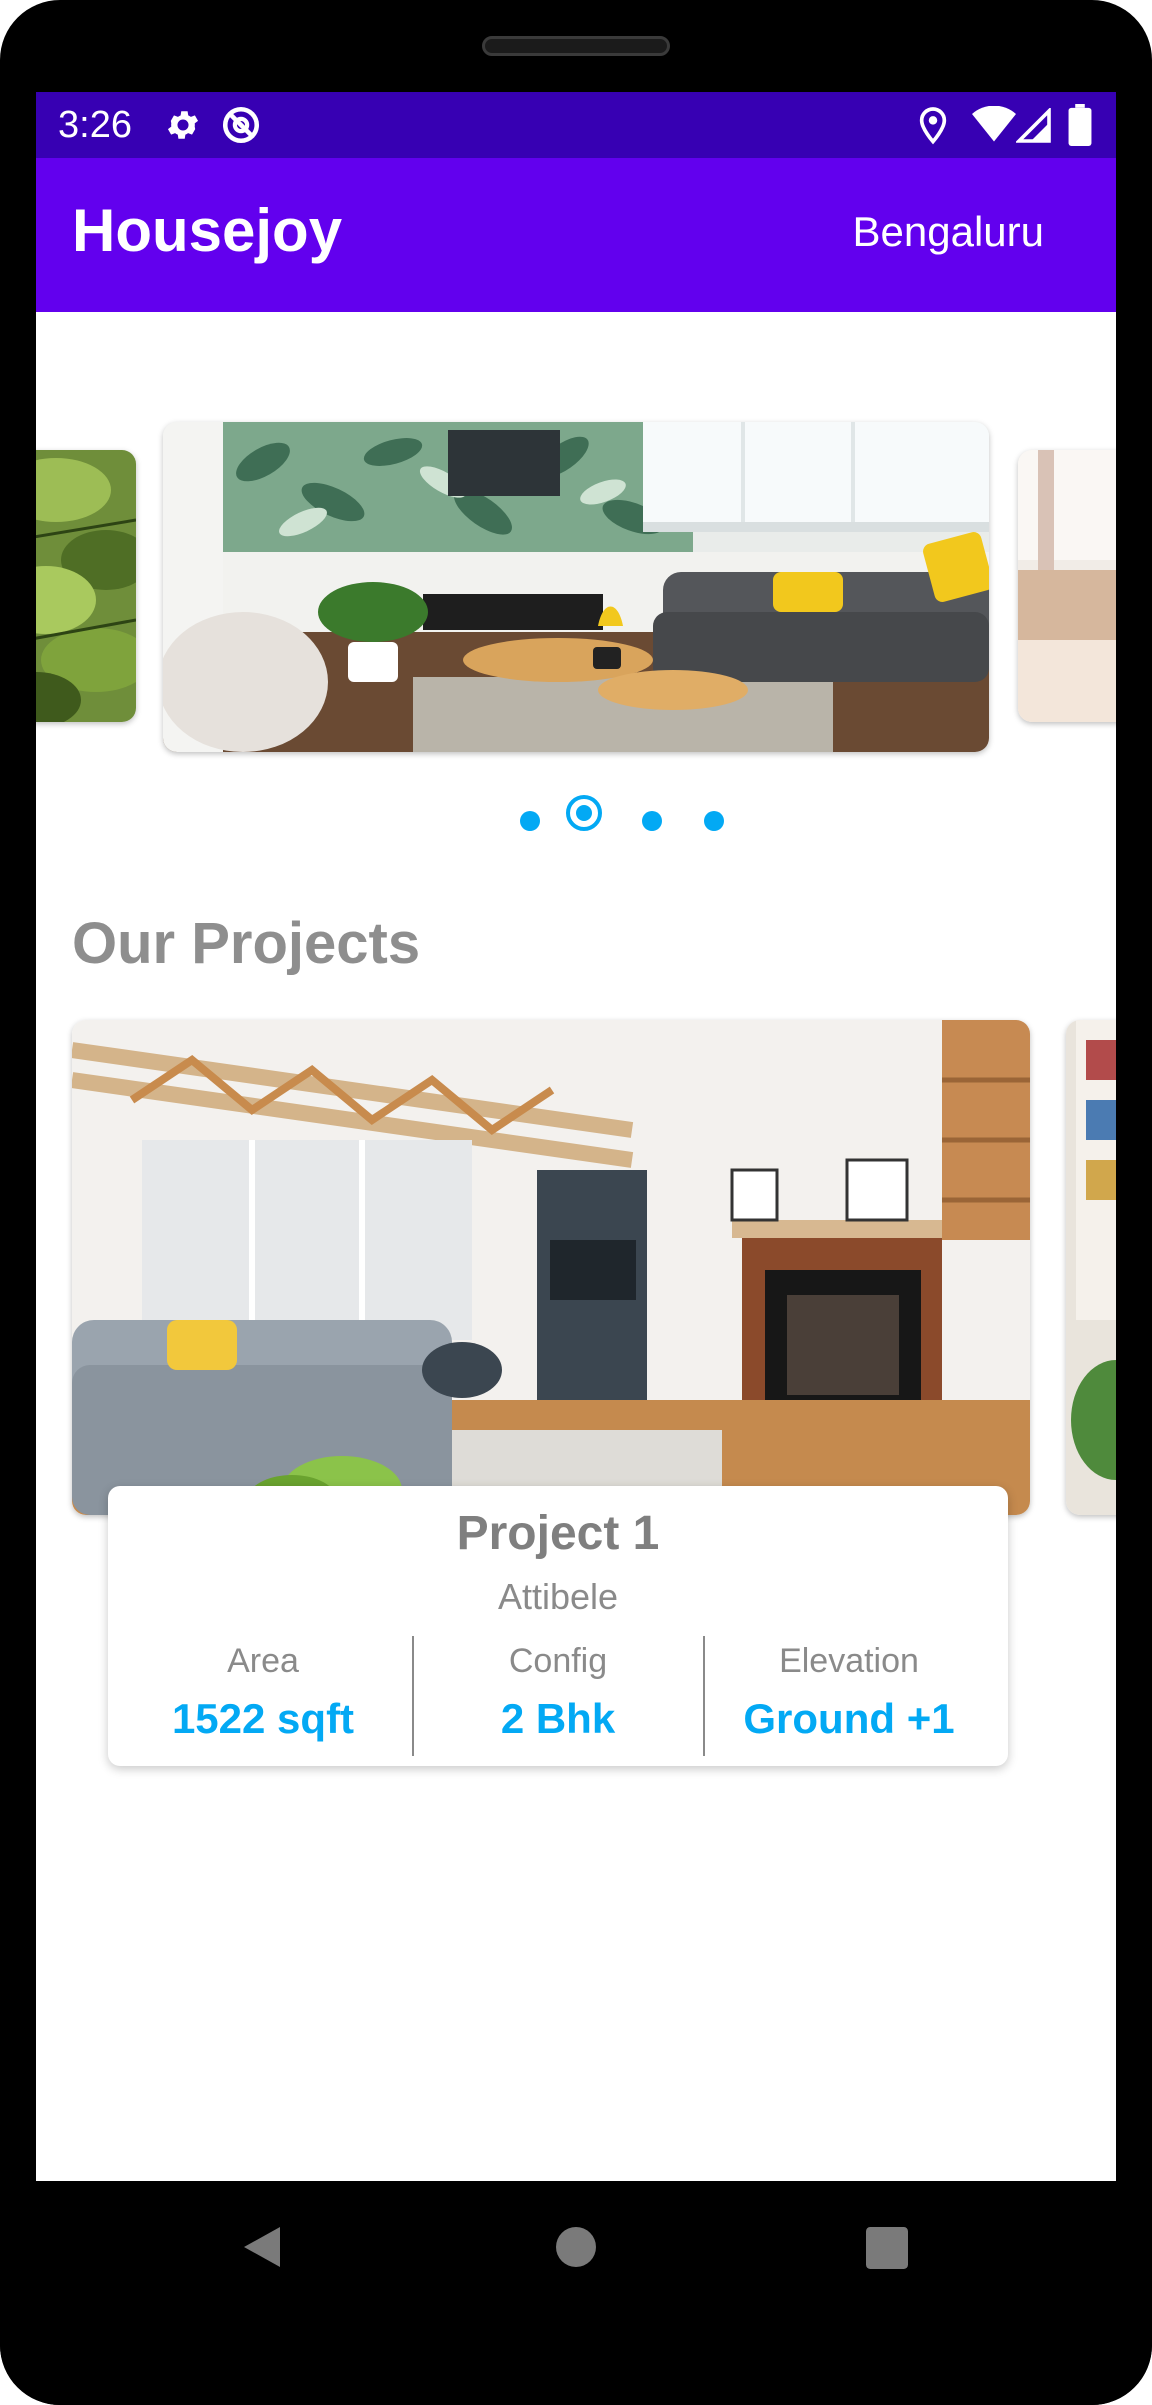  What do you see at coordinates (584, 813) in the screenshot?
I see `carousel-dot-2-active` at bounding box center [584, 813].